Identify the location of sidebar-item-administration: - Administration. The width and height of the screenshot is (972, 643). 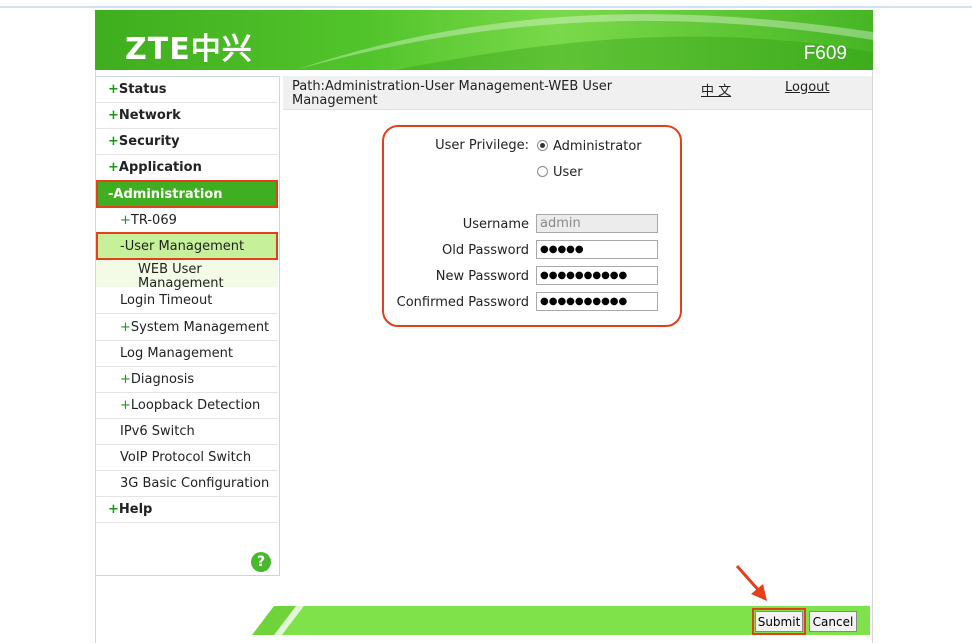
(187, 194).